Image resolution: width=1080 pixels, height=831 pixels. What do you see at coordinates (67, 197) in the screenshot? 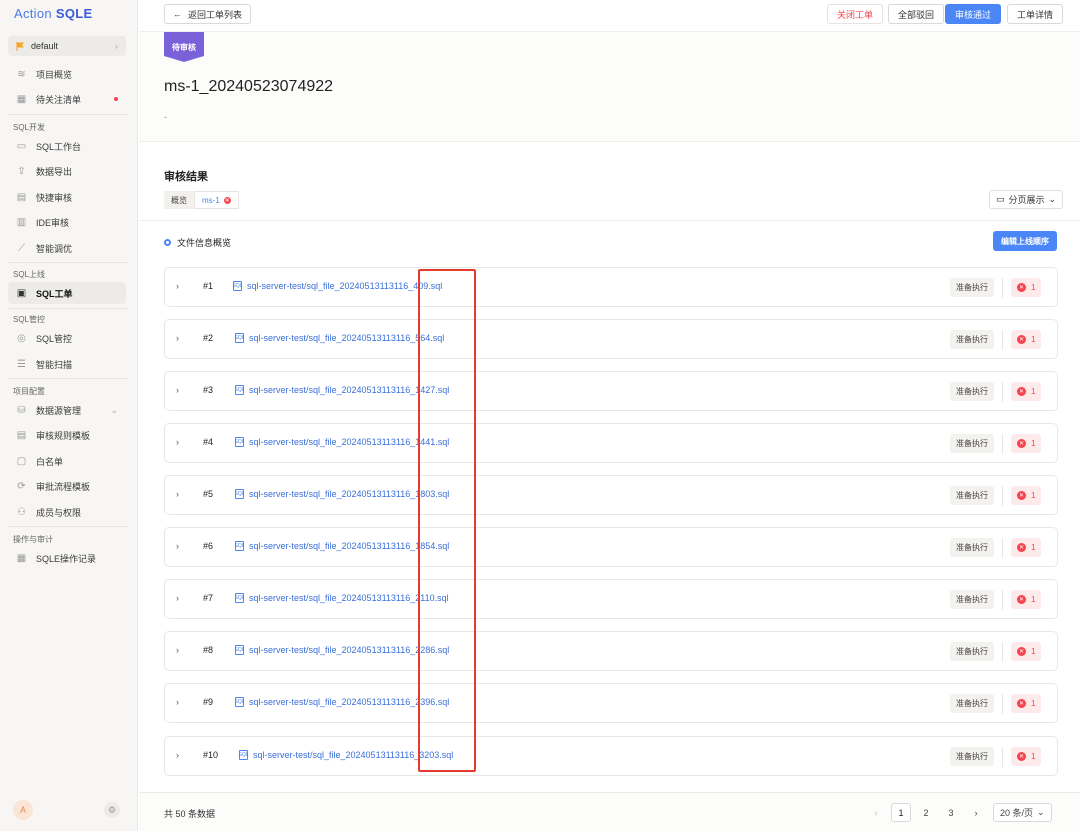
I see `sidebar-item-quick-audit: ▤ 快捷审核` at bounding box center [67, 197].